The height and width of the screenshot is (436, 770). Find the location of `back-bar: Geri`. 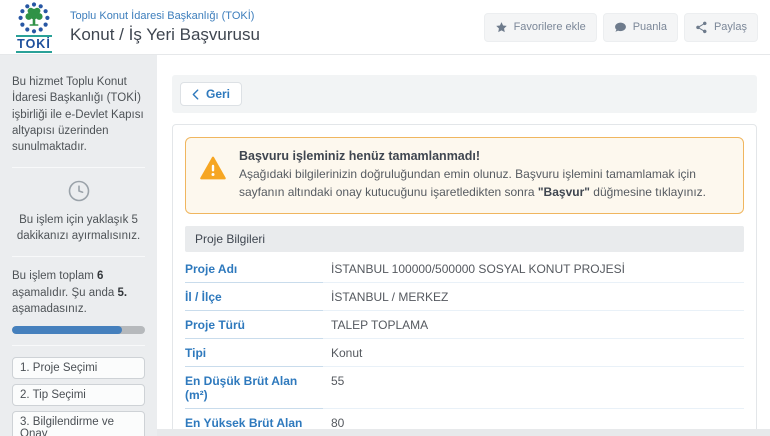

back-bar: Geri is located at coordinates (464, 94).